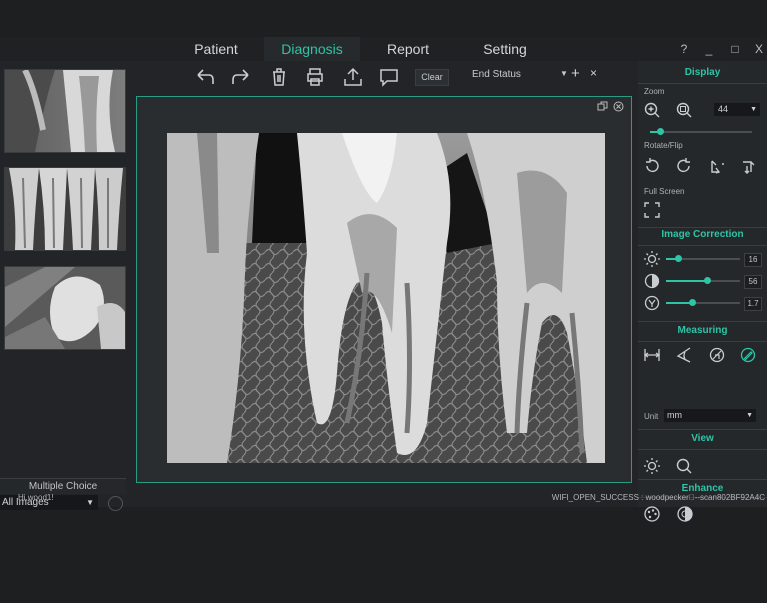 Image resolution: width=767 pixels, height=603 pixels. I want to click on invert-icon, so click(685, 514).